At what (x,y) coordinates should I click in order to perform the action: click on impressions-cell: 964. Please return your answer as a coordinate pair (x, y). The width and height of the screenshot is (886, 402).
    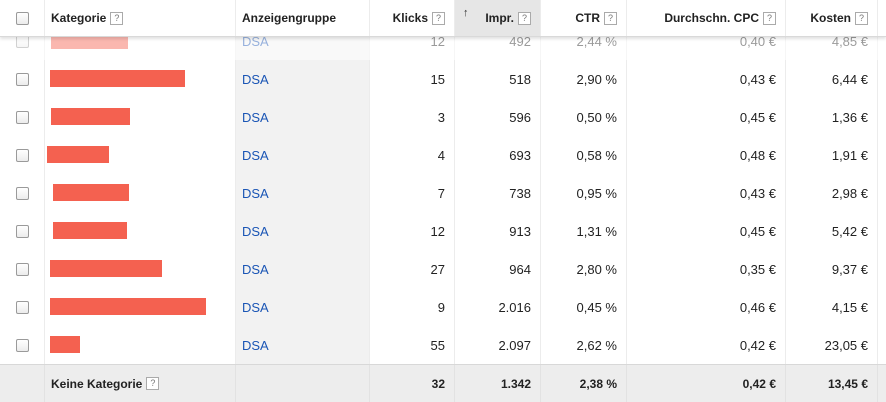
    Looking at the image, I should click on (498, 269).